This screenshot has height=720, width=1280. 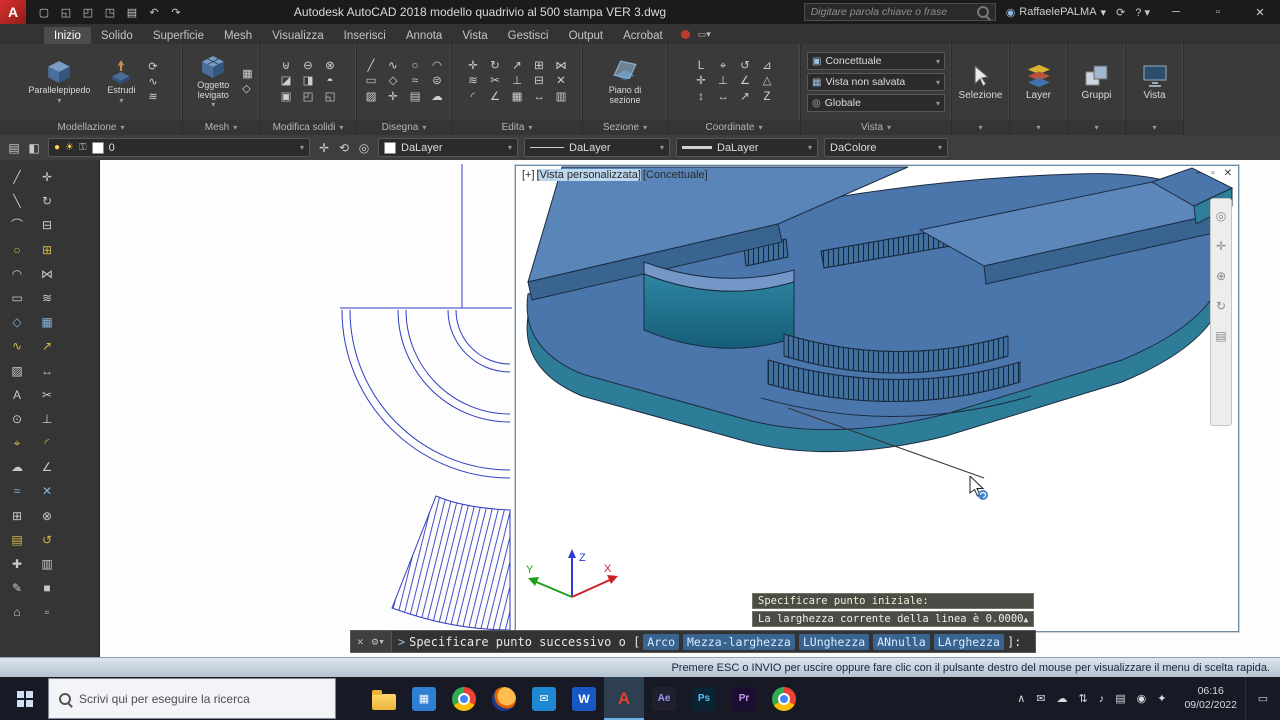 What do you see at coordinates (17, 467) in the screenshot?
I see `revcloud-tool-icon: ☁` at bounding box center [17, 467].